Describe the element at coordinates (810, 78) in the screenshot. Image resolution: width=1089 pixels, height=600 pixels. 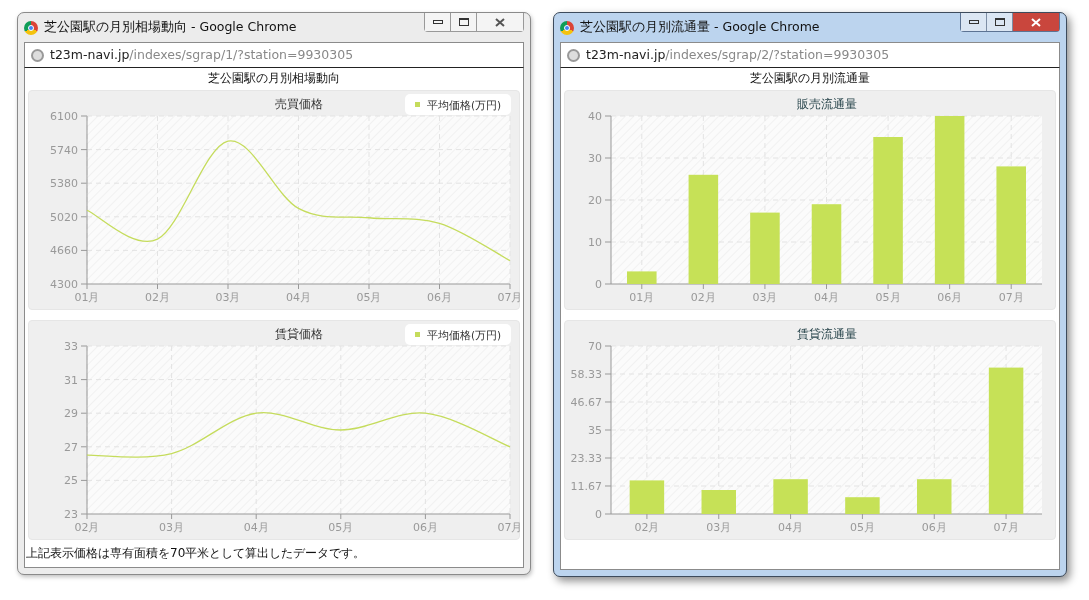
I see `page-title: 芝公園駅の月別流通量` at that location.